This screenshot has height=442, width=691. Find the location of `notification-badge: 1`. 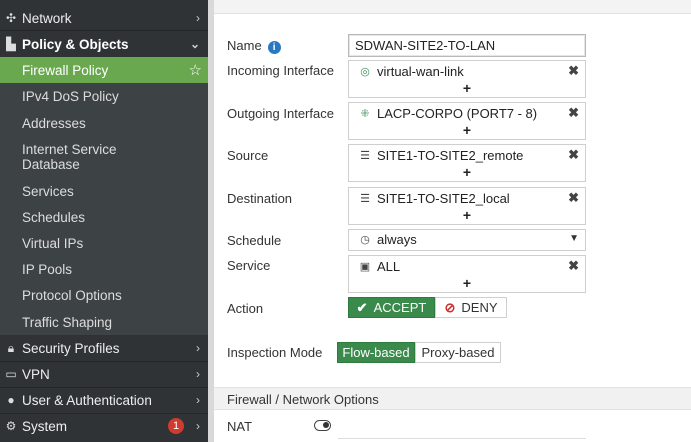

notification-badge: 1 is located at coordinates (176, 426).